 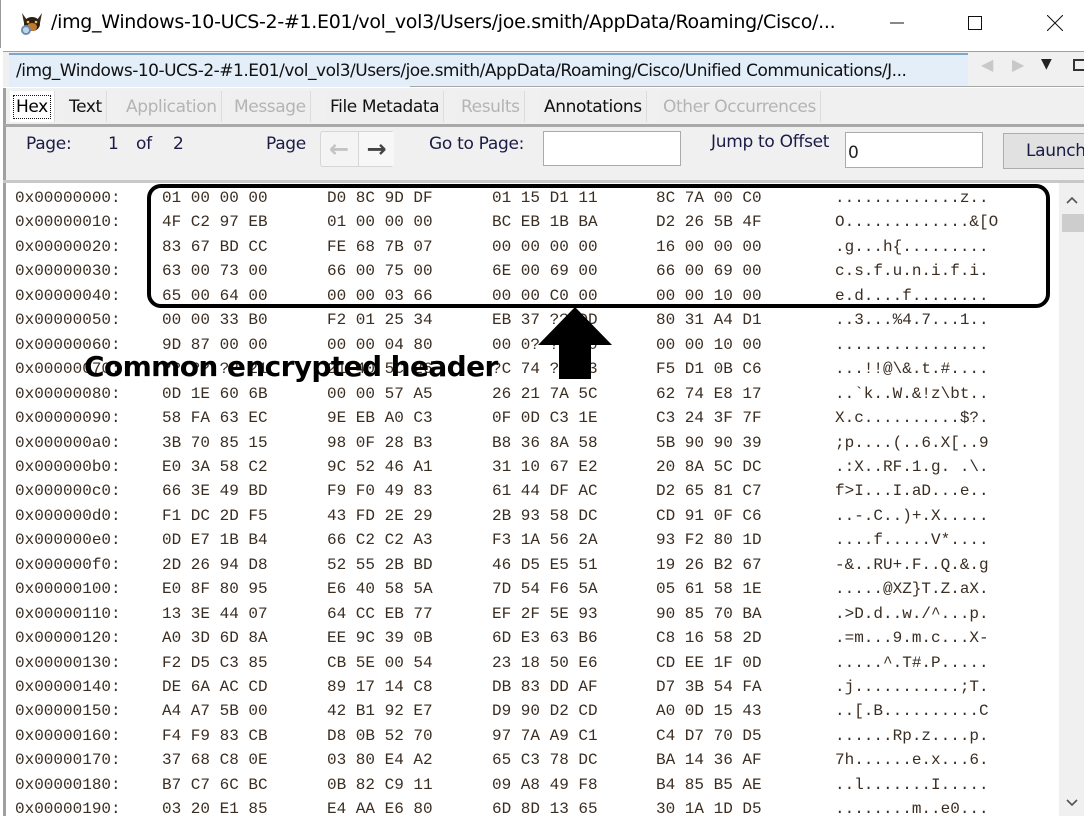 I want to click on hex-ascii: X.c..........$?., so click(x=912, y=418).